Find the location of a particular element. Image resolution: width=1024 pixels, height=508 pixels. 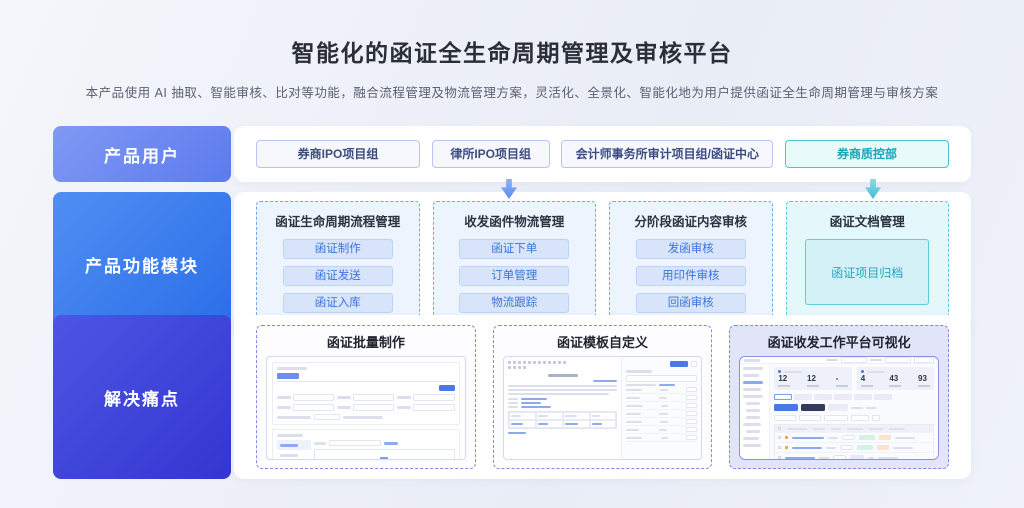

module-archive-item: 函证项目归档 is located at coordinates (867, 272).